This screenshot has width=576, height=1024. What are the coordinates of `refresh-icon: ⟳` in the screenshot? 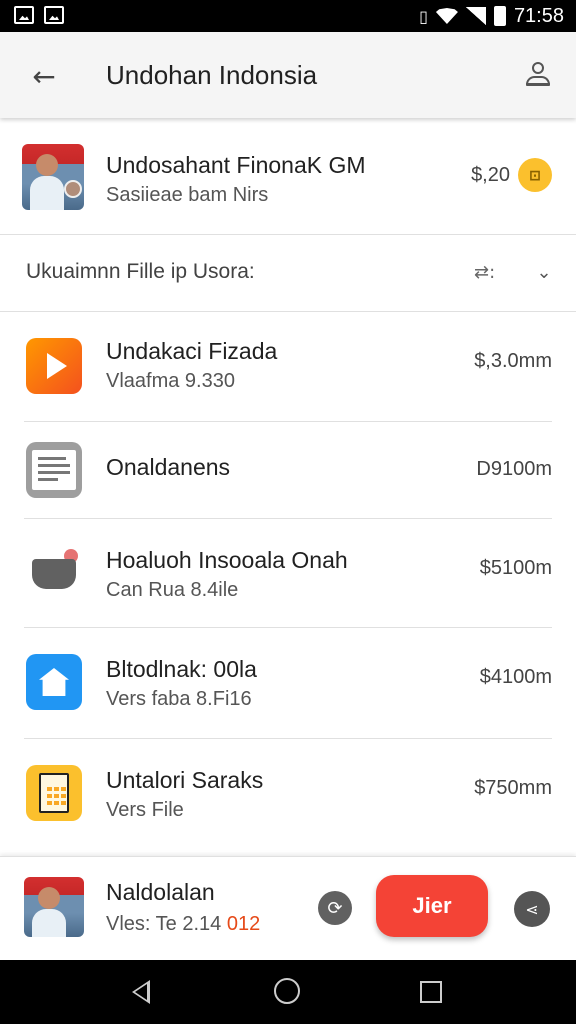 It's located at (335, 908).